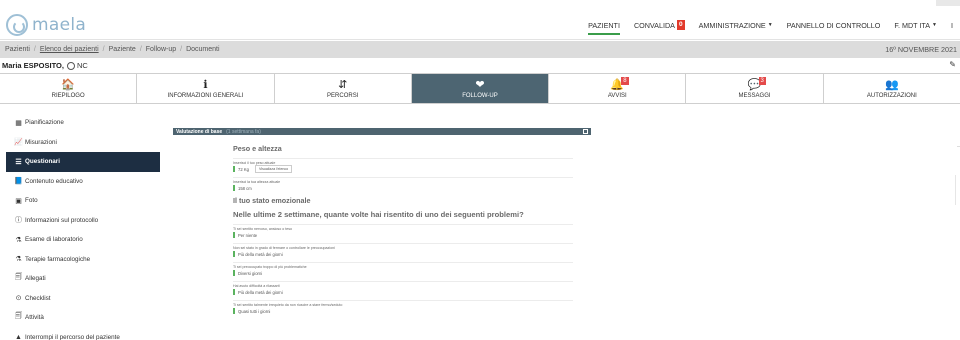 The width and height of the screenshot is (960, 340). I want to click on sidebar-item-misurazioni: 📈 Misurazioni, so click(83, 143).